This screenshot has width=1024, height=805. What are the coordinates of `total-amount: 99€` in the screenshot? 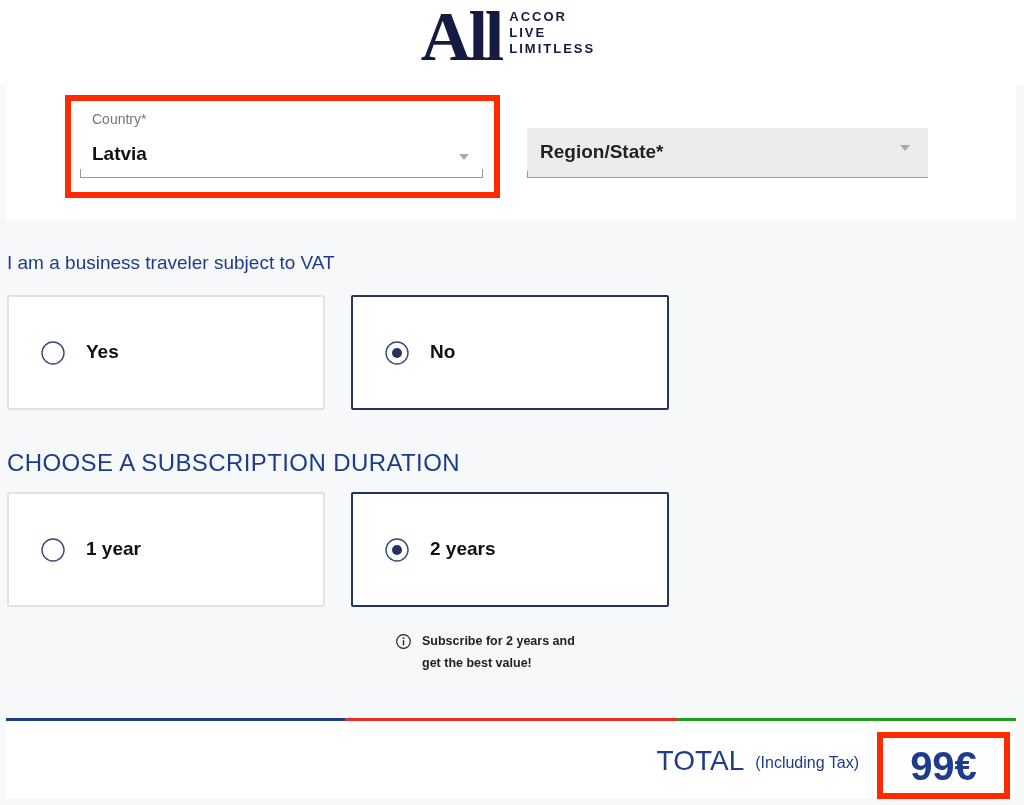 It's located at (943, 765).